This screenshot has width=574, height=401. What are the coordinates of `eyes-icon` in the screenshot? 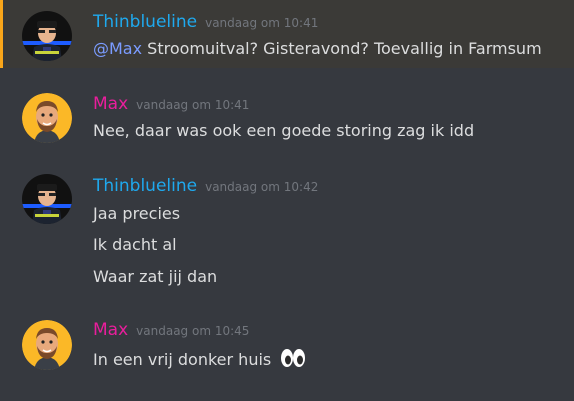 It's located at (293, 360).